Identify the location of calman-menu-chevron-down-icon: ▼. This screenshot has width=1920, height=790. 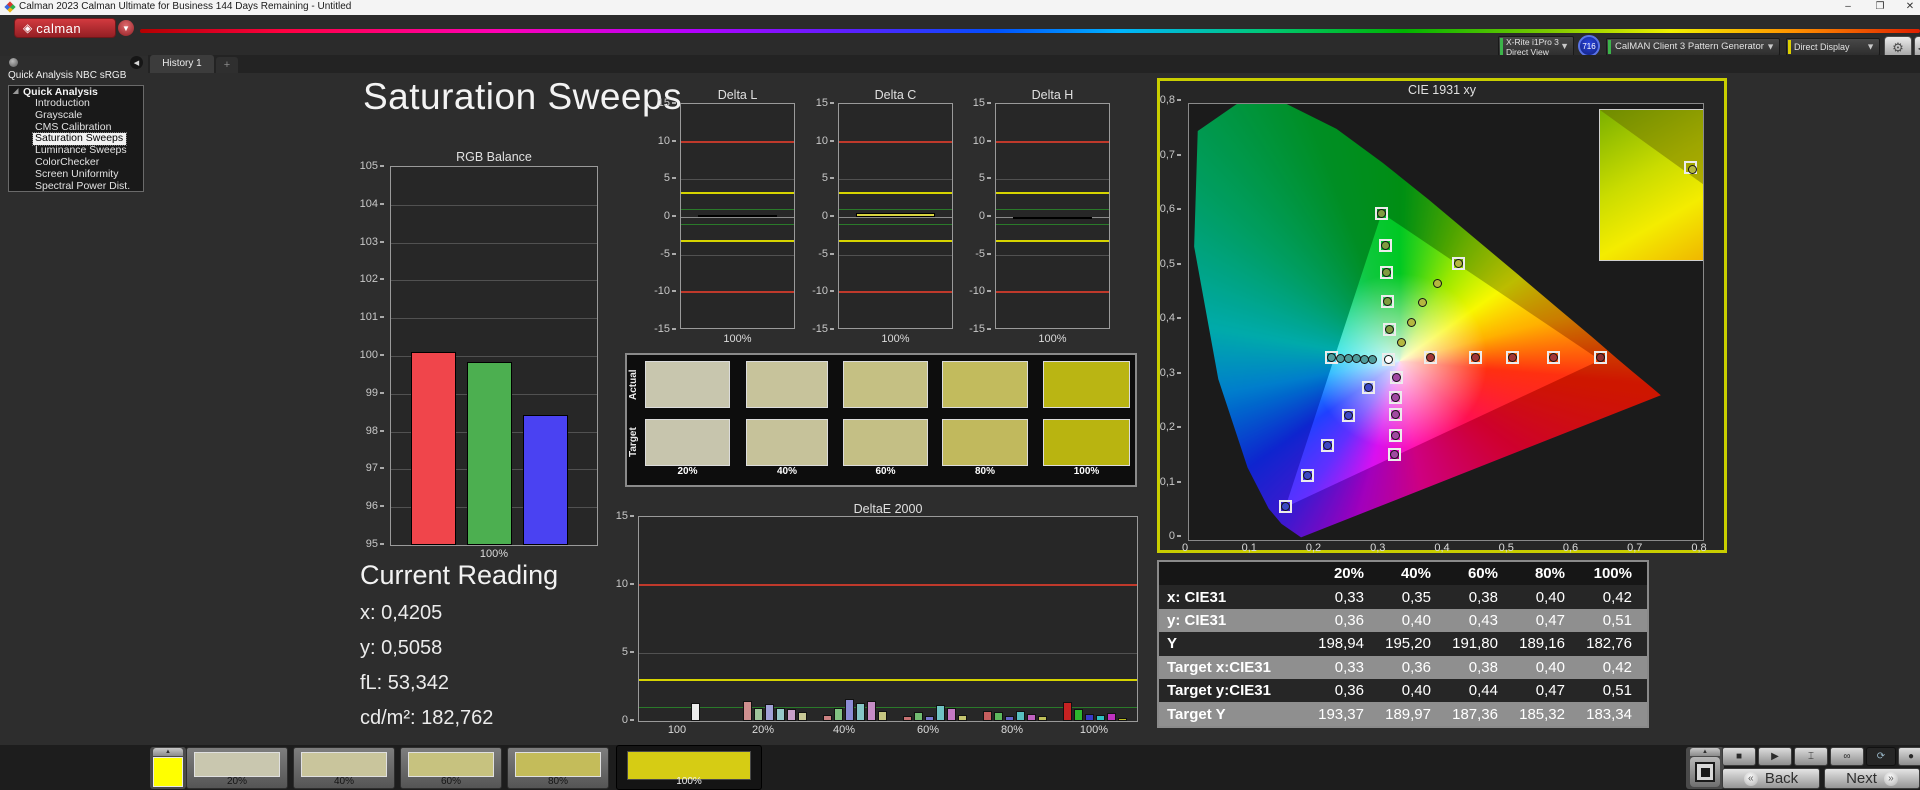
(126, 28).